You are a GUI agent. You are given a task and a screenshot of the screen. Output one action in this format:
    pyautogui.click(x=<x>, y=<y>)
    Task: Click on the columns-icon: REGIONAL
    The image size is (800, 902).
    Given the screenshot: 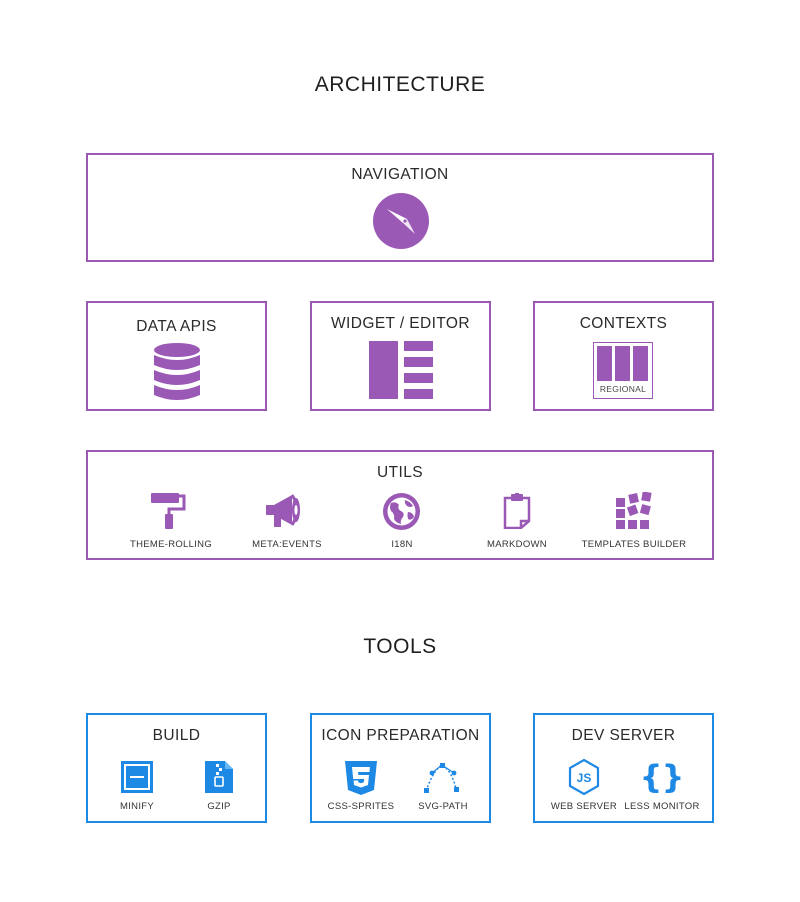 What is the action you would take?
    pyautogui.click(x=623, y=370)
    